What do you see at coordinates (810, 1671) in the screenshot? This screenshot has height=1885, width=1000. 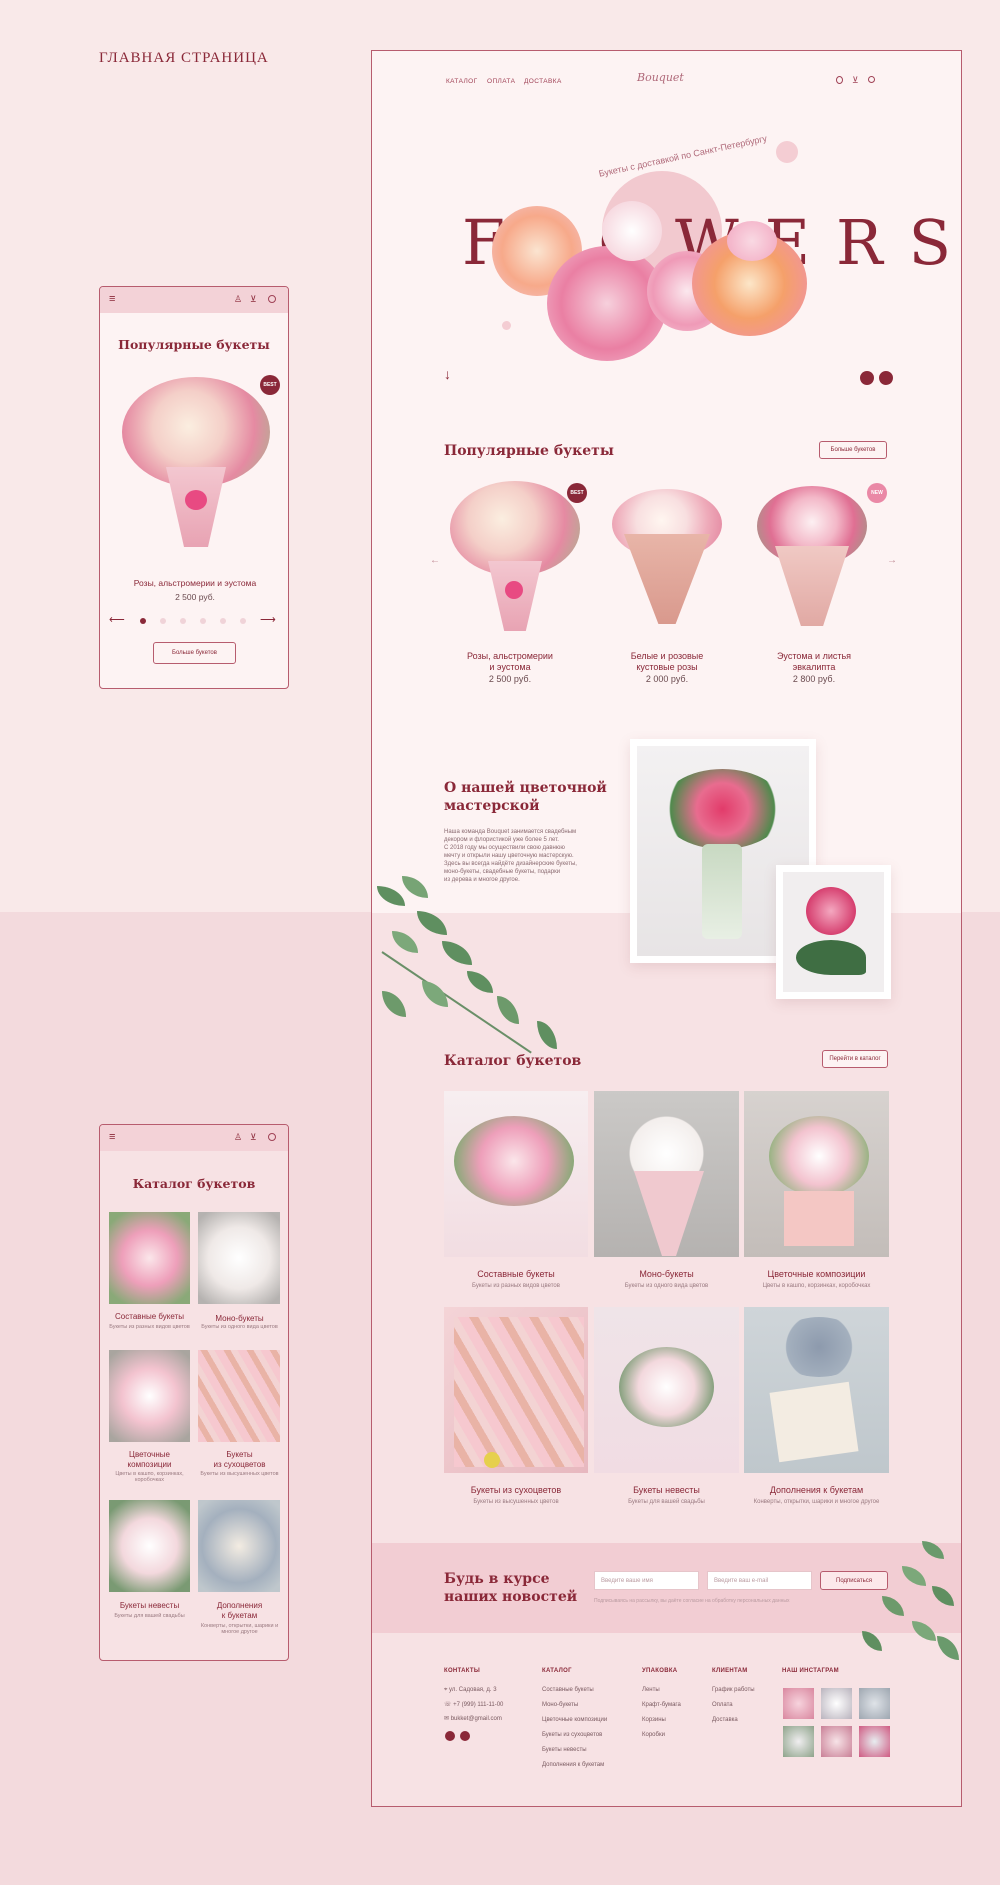 I see `footer-instagram-title: НАШ ИНСТАГРАМ` at bounding box center [810, 1671].